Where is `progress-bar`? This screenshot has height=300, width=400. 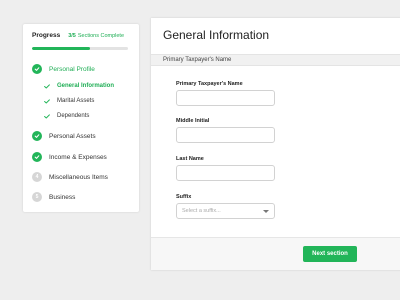 progress-bar is located at coordinates (80, 48).